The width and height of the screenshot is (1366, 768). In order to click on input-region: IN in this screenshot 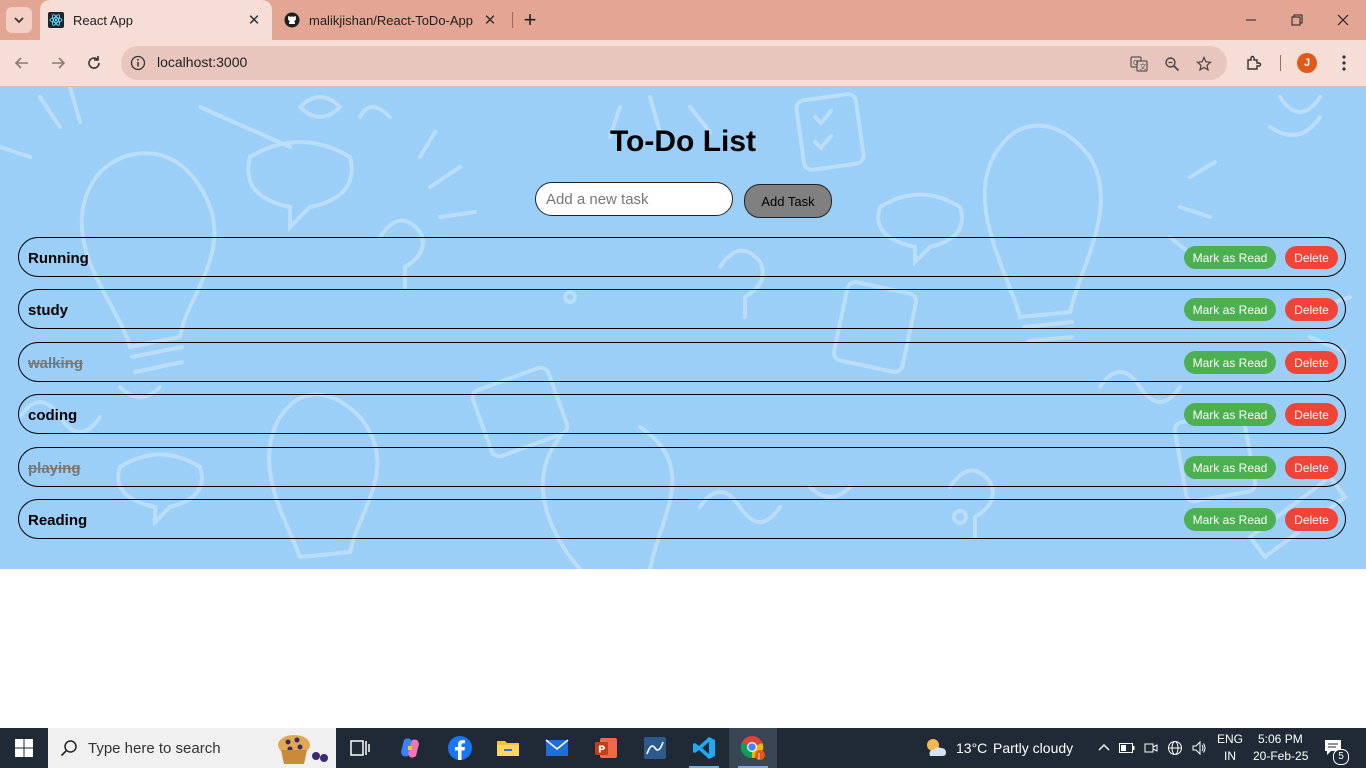, I will do `click(1230, 756)`.